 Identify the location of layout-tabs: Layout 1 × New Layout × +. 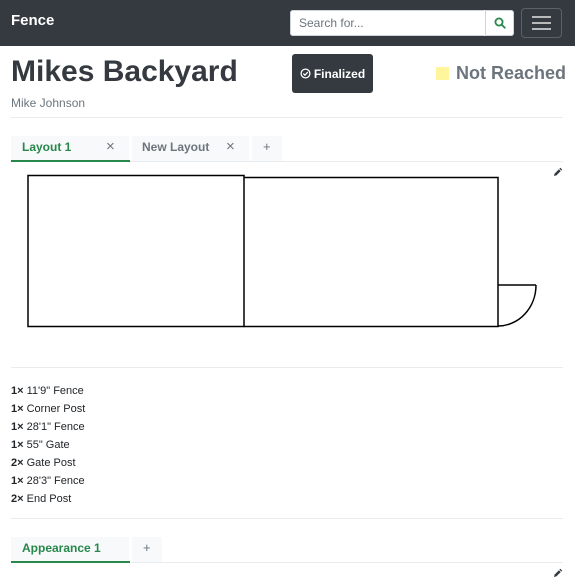
(287, 149).